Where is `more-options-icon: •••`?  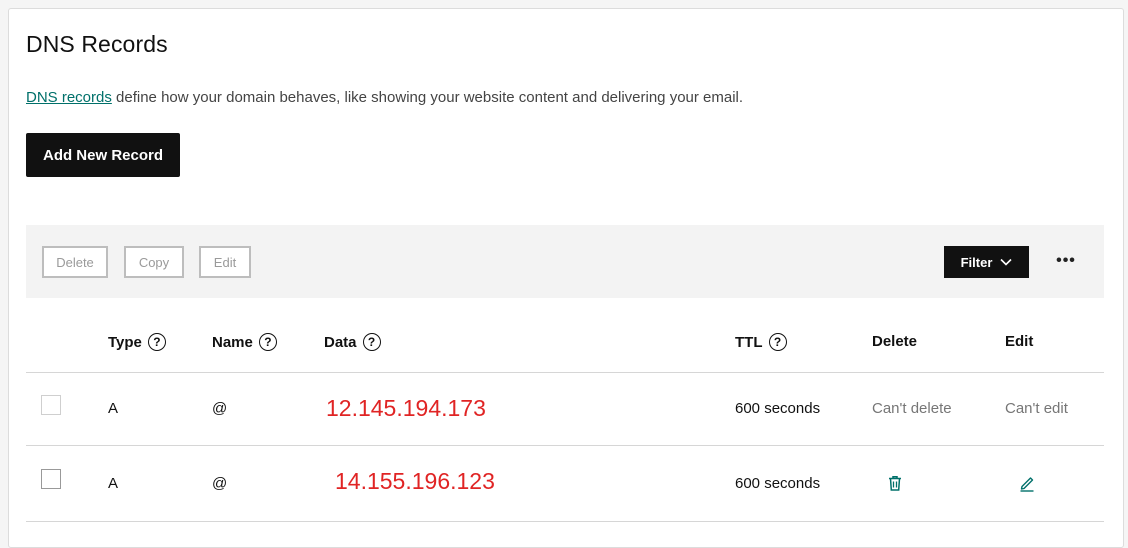 more-options-icon: ••• is located at coordinates (1066, 261).